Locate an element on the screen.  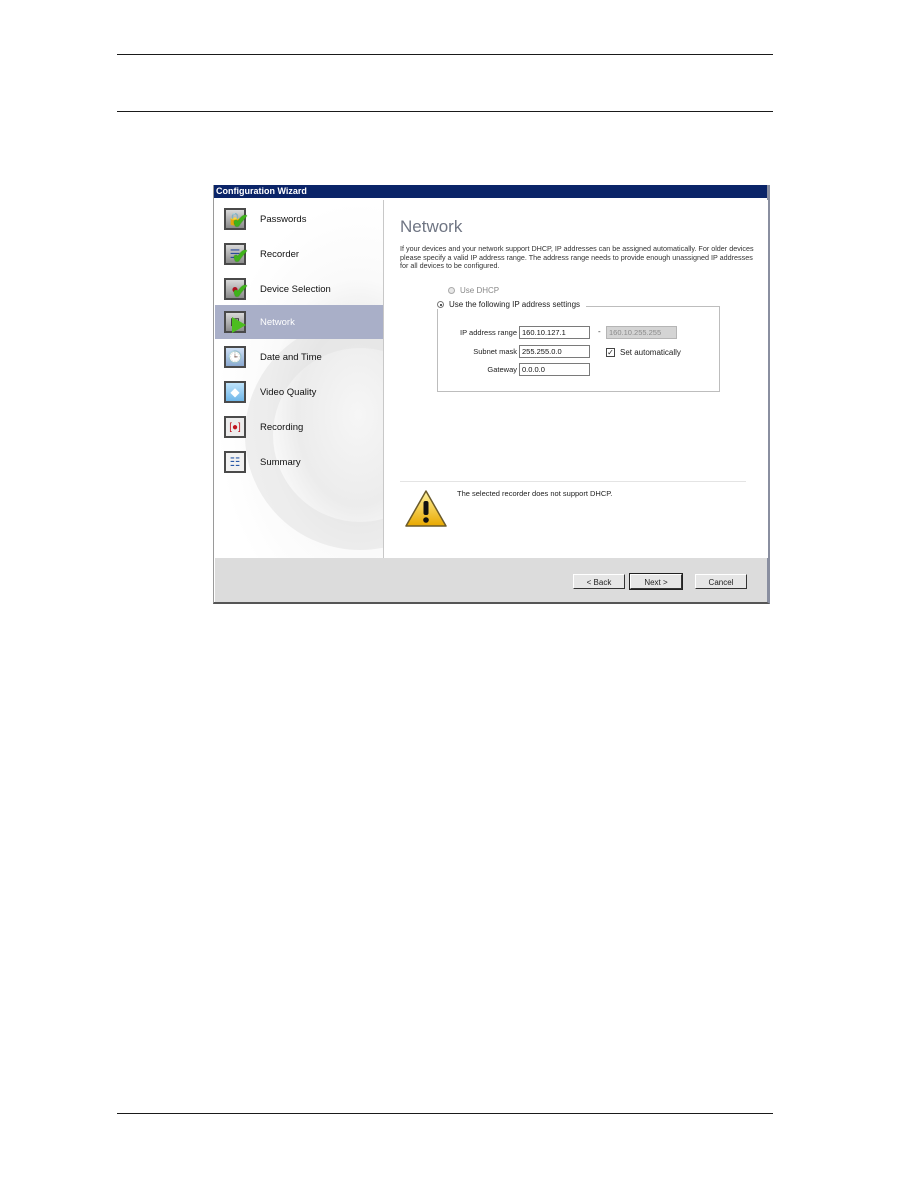
network-icon: ⊞ is located at coordinates (235, 322).